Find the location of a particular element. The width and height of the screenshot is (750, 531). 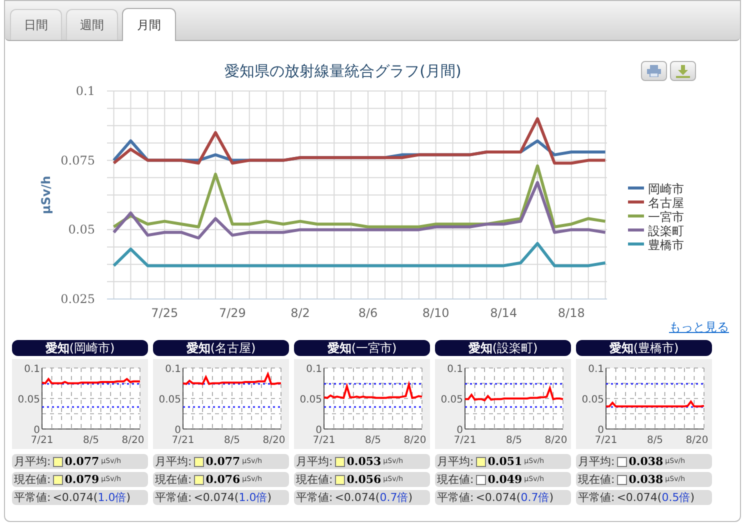

legend-label: 豊橋市 is located at coordinates (666, 245).